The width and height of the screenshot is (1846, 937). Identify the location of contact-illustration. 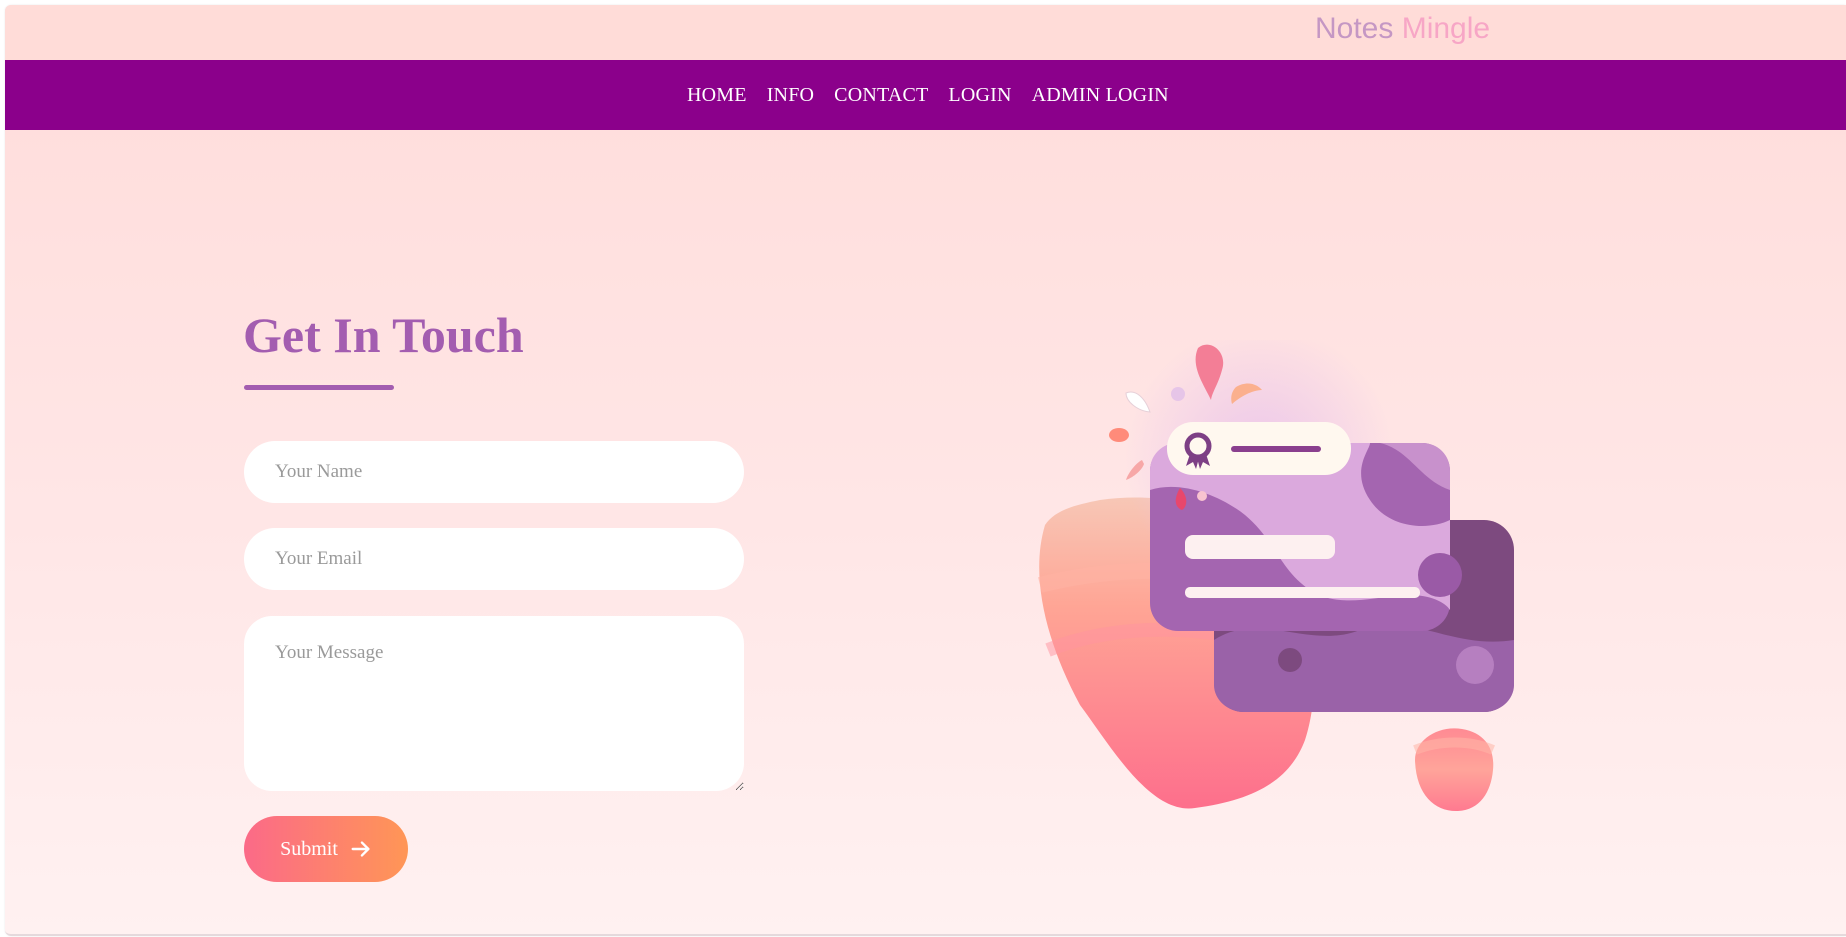
(1276, 576).